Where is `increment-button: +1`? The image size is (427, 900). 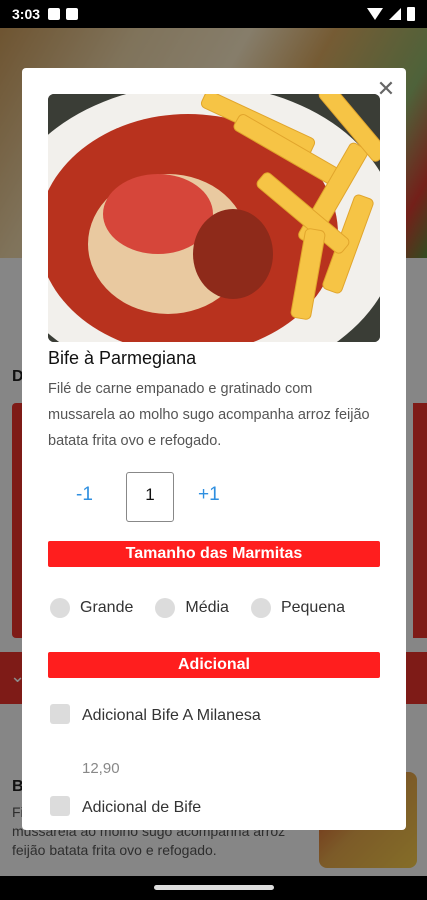
increment-button: +1 is located at coordinates (209, 495).